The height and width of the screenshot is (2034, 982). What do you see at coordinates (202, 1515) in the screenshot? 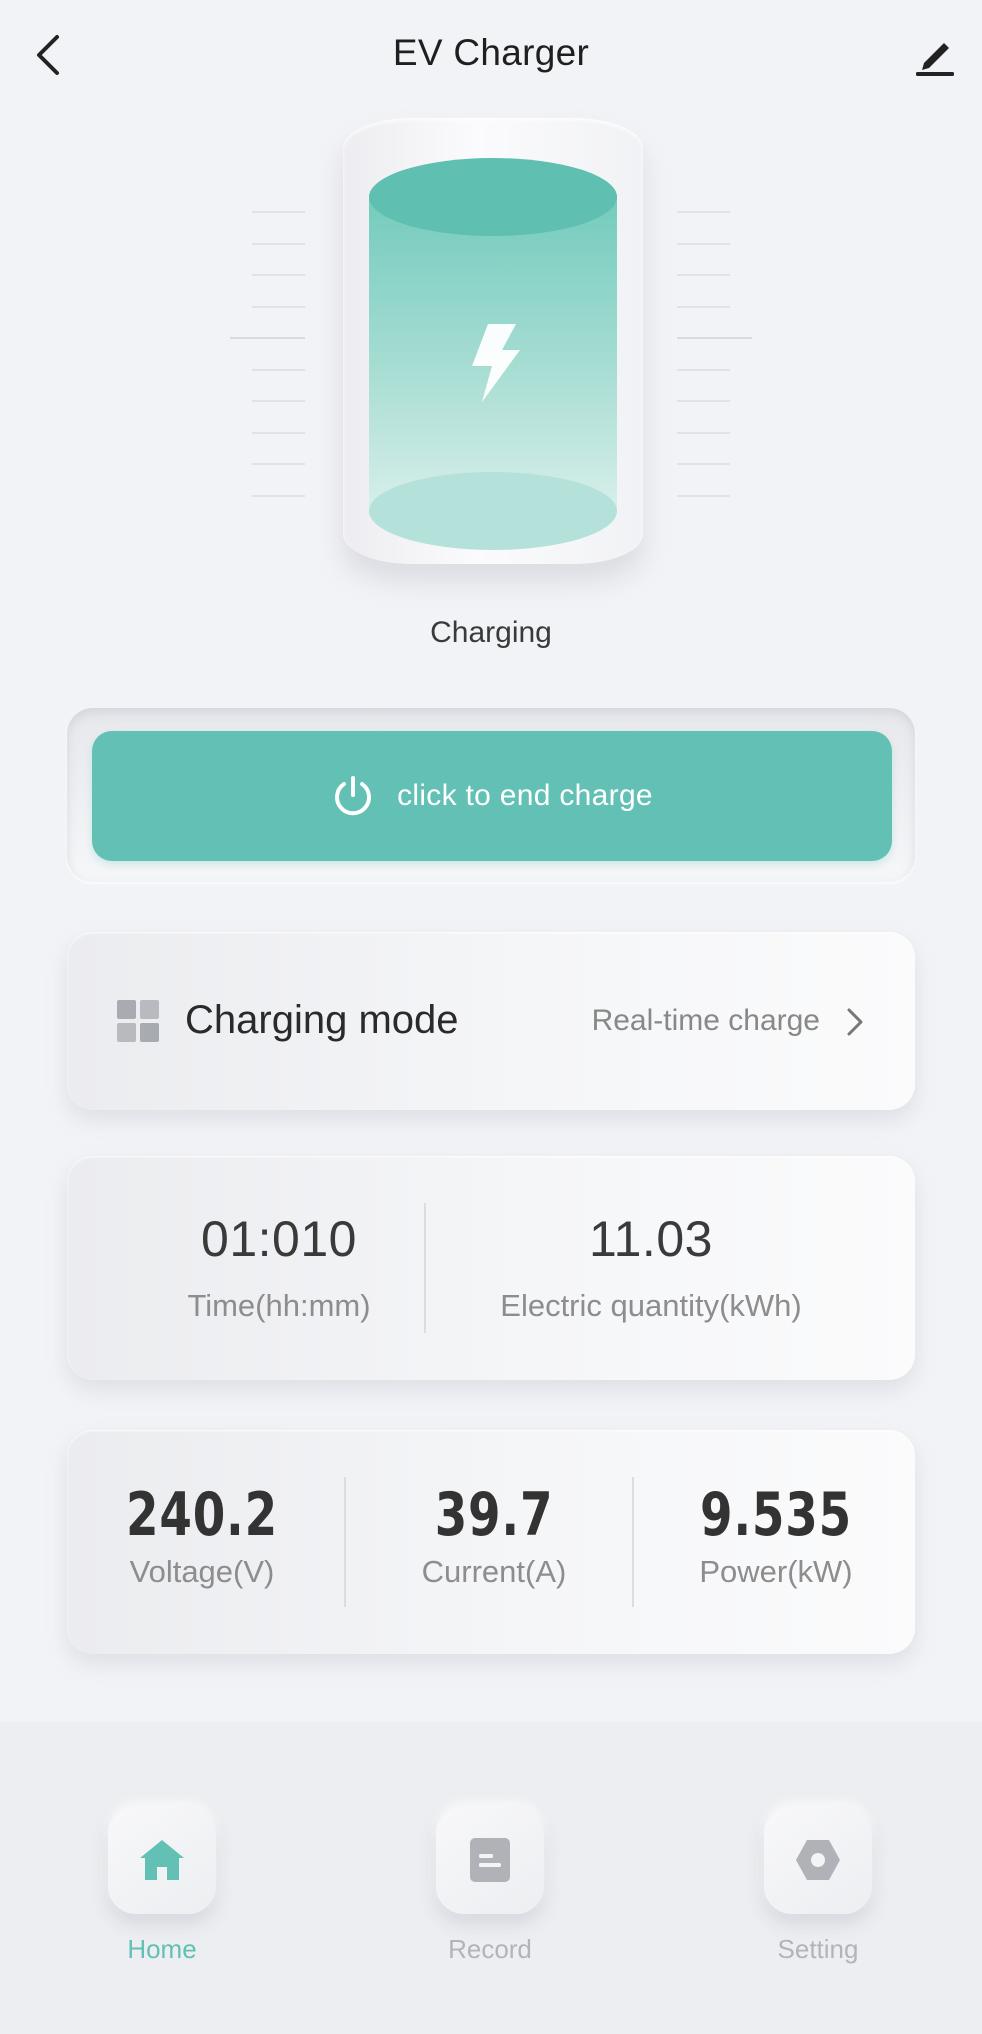
I see `voltage-value: 240.2` at bounding box center [202, 1515].